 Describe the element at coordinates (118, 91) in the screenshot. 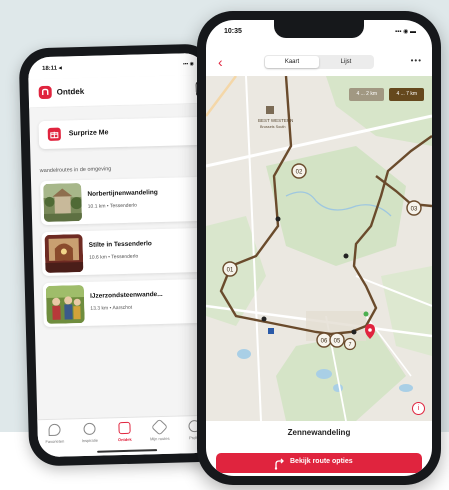

I see `app-header: Ontdek` at that location.